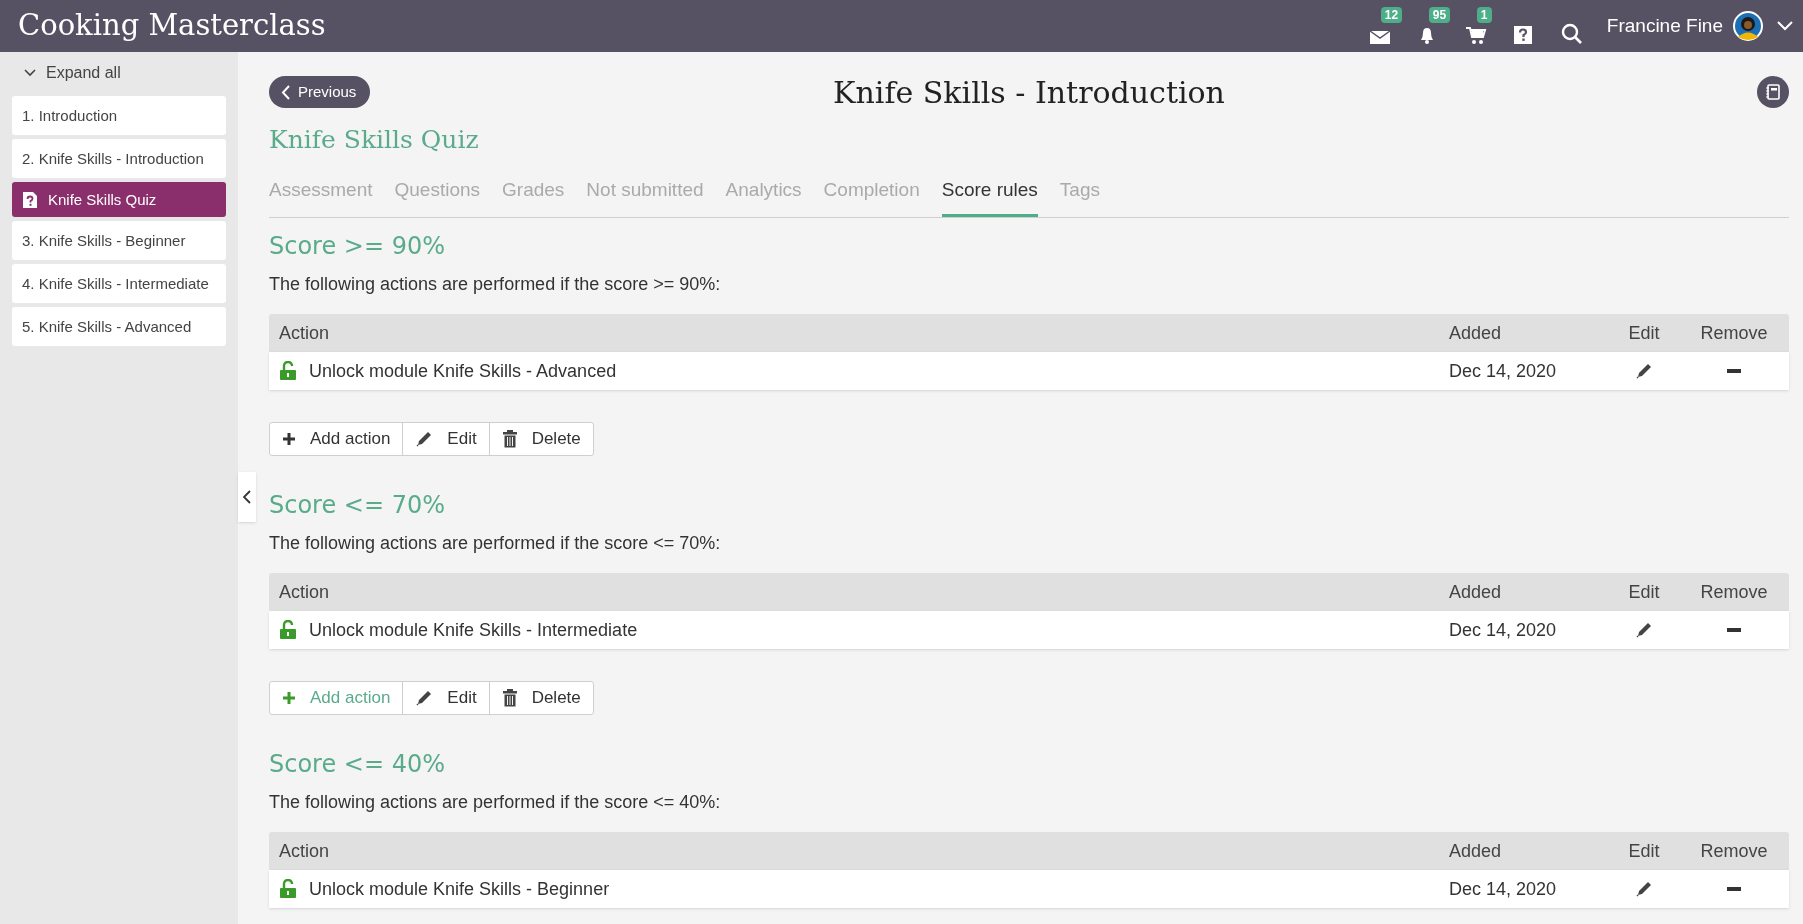  Describe the element at coordinates (358, 505) in the screenshot. I see `rule-heading: Score <= 70%` at that location.